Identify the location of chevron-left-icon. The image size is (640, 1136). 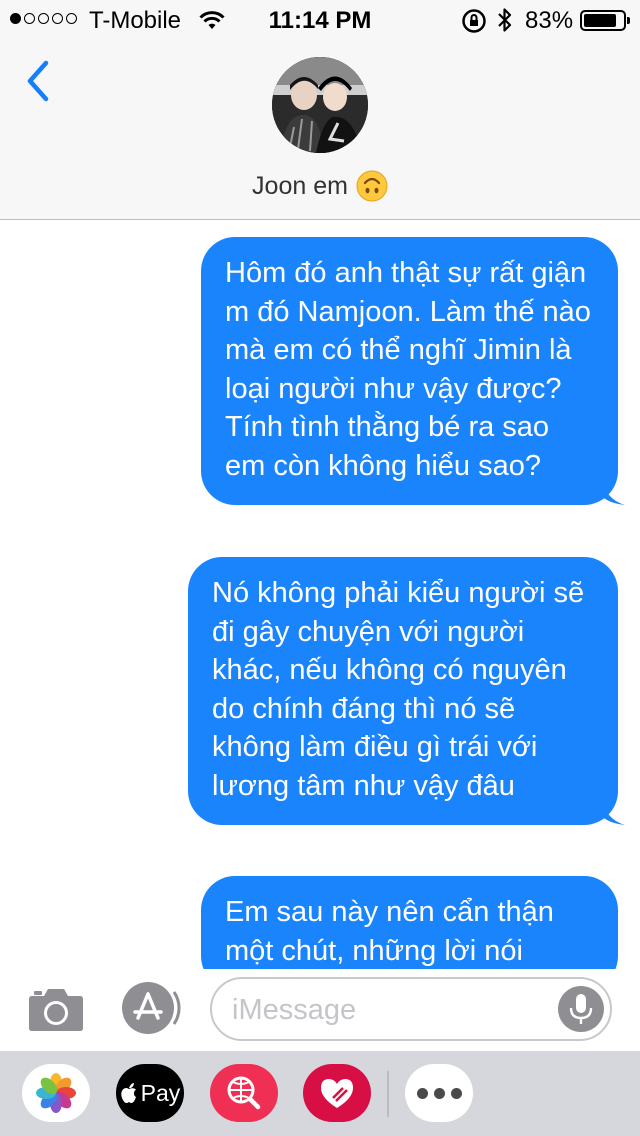
(38, 81).